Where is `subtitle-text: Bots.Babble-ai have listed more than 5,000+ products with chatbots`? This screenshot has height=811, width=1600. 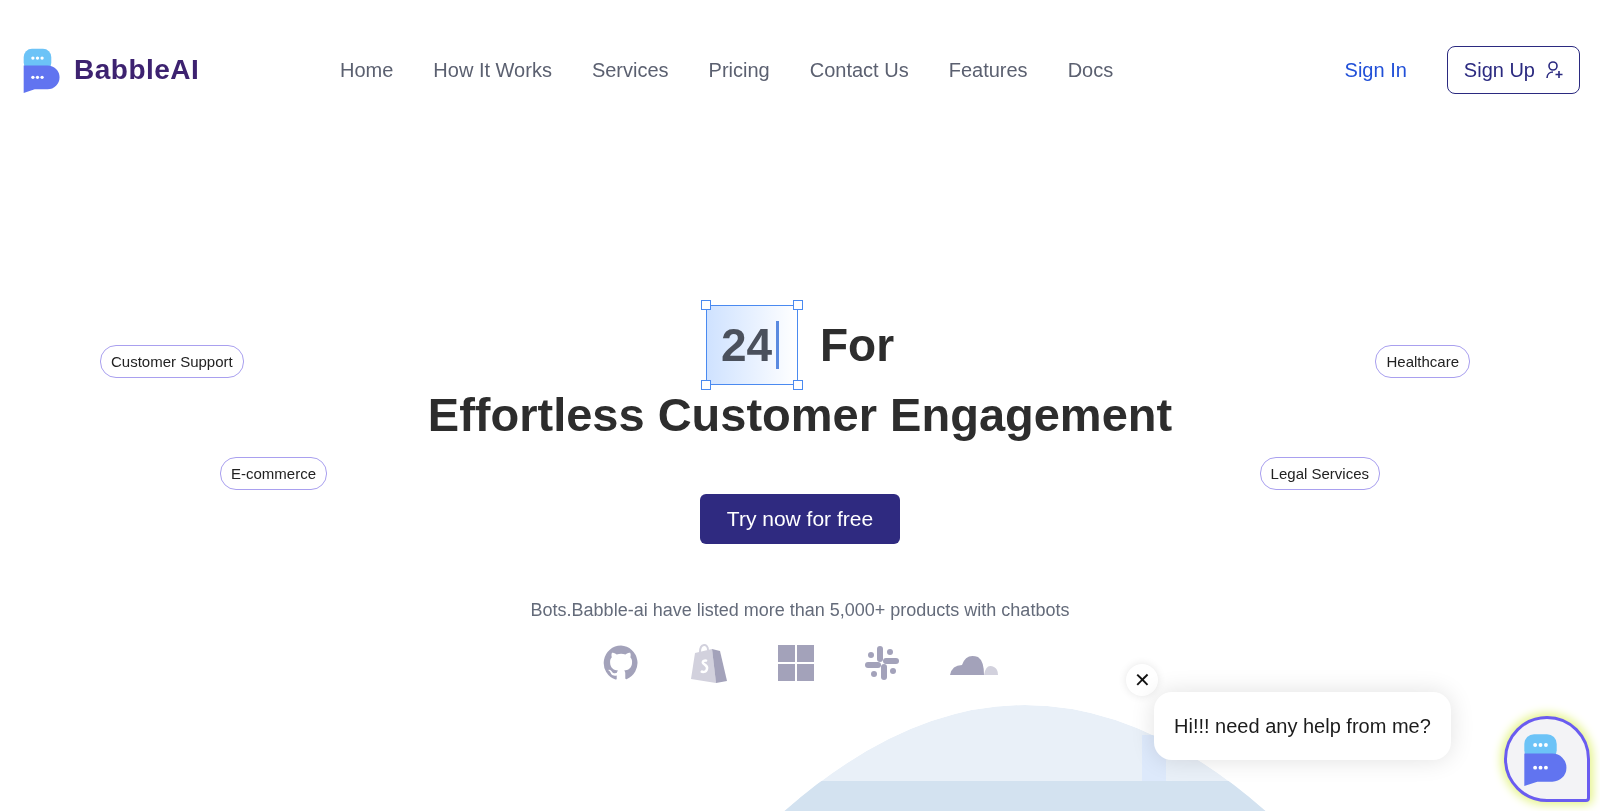 subtitle-text: Bots.Babble-ai have listed more than 5,000+ products with chatbots is located at coordinates (800, 610).